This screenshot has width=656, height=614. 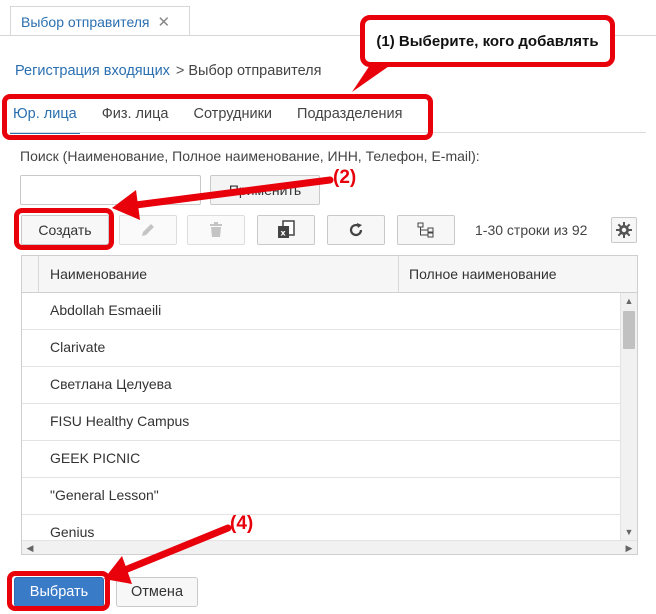 I want to click on scroll-right-icon: ▶, so click(x=629, y=547).